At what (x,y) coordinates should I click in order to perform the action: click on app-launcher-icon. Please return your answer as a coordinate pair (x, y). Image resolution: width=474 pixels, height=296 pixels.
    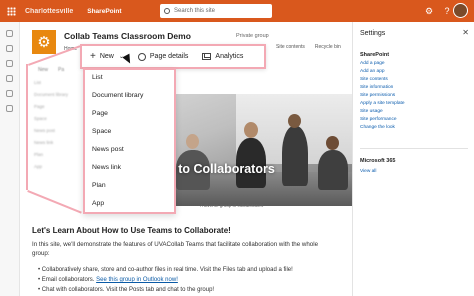
    Looking at the image, I should click on (11, 11).